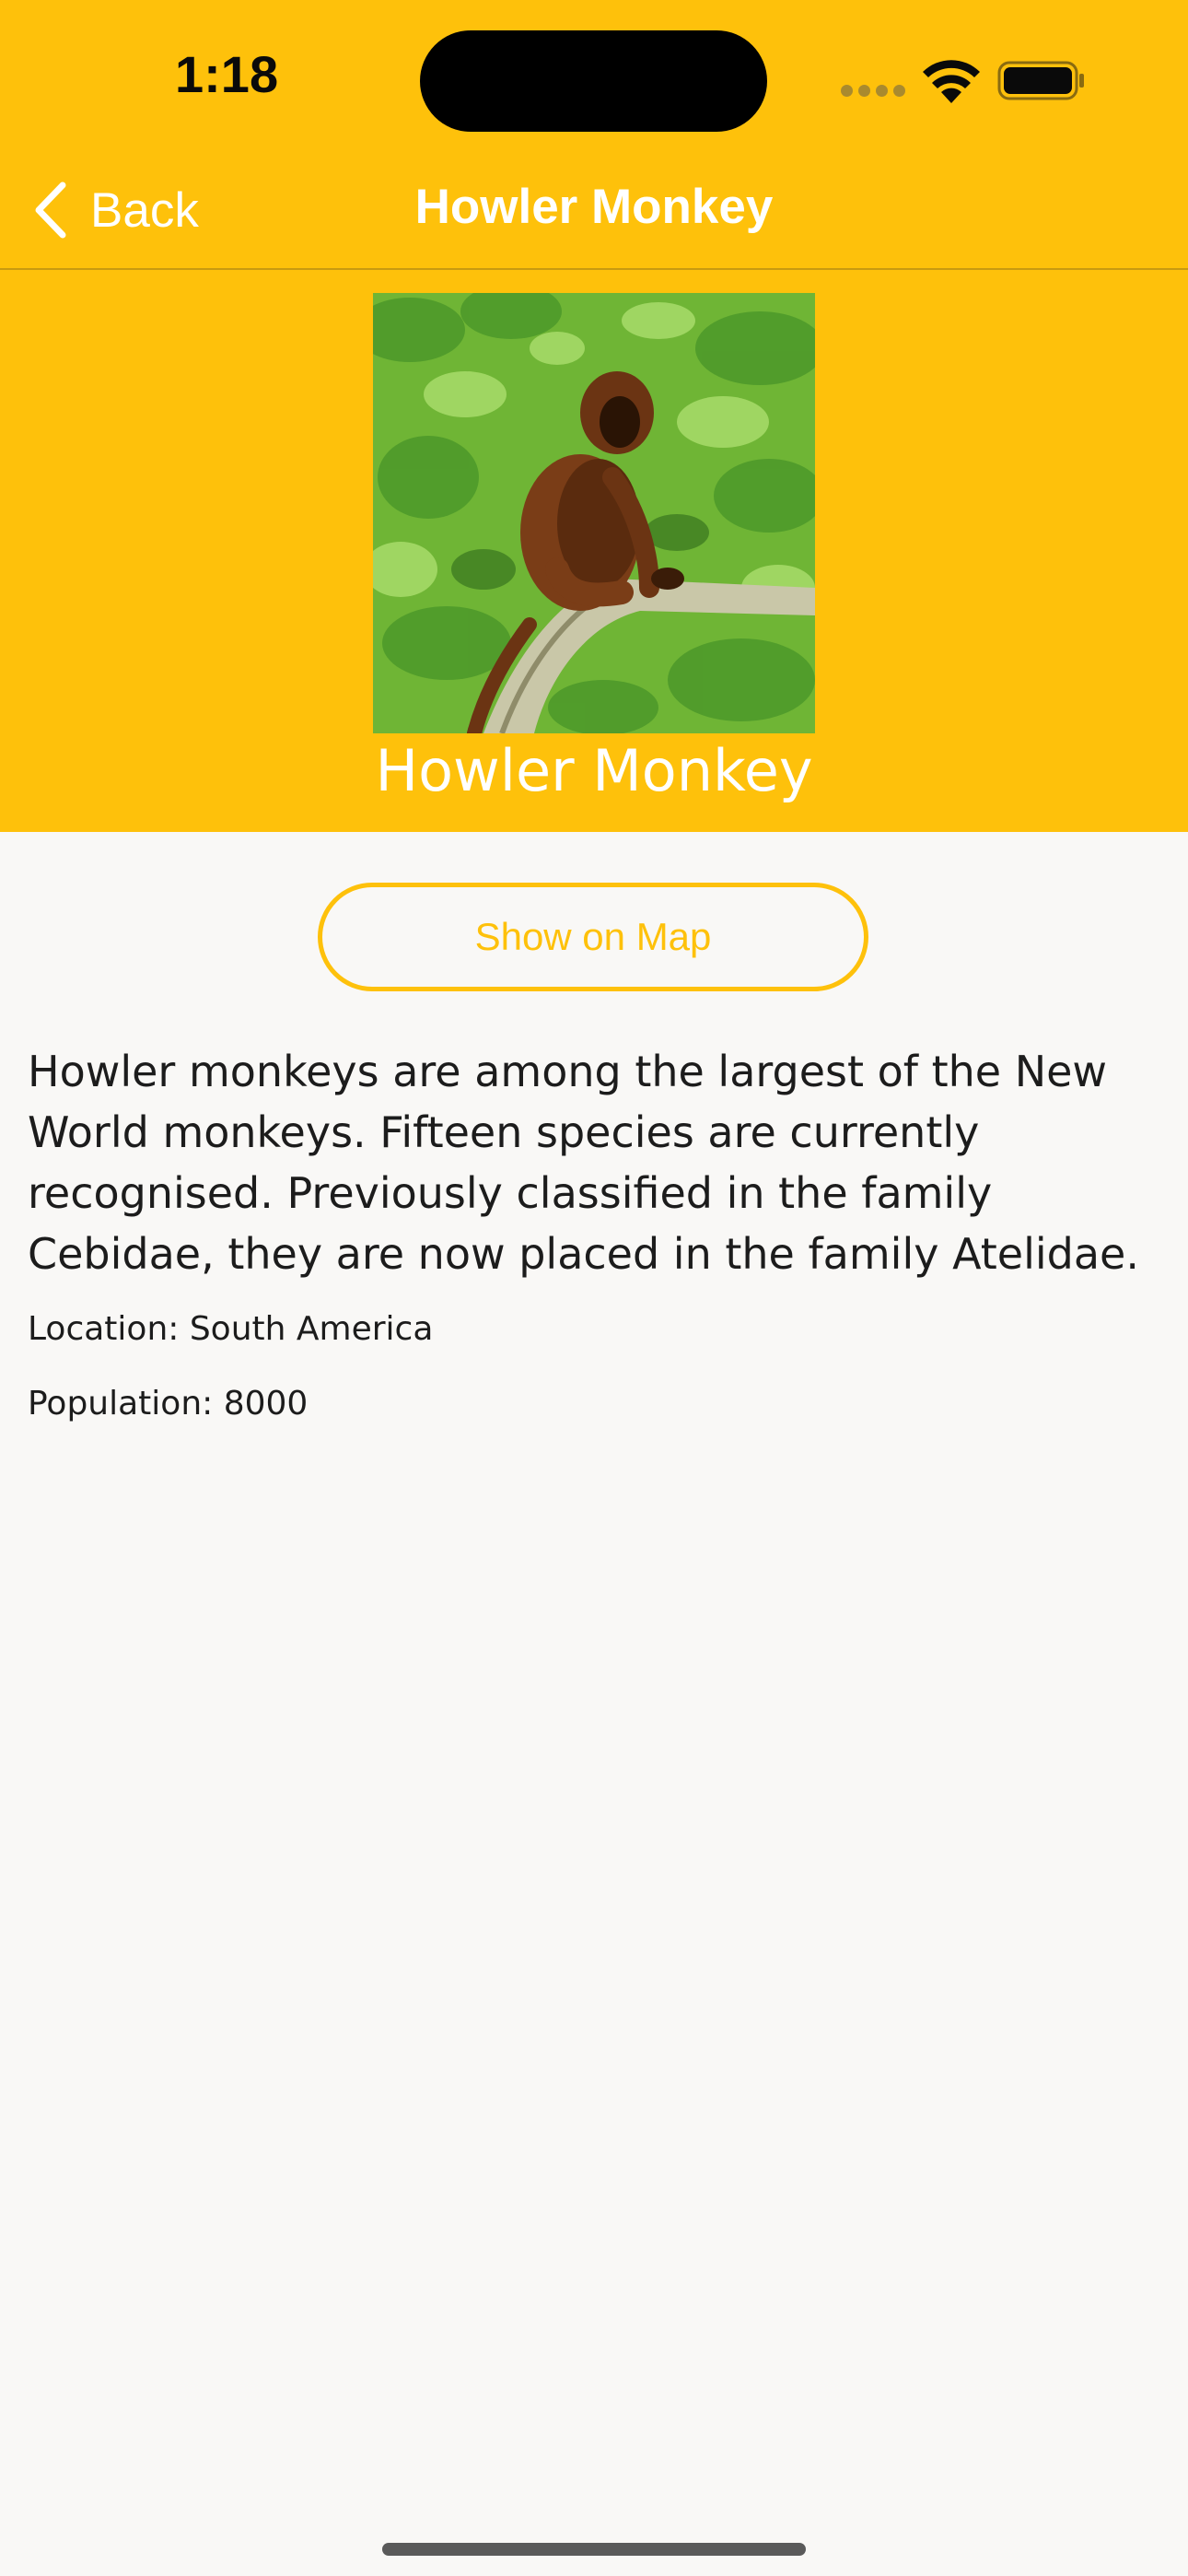  I want to click on animal-name: Howler Monkey, so click(594, 770).